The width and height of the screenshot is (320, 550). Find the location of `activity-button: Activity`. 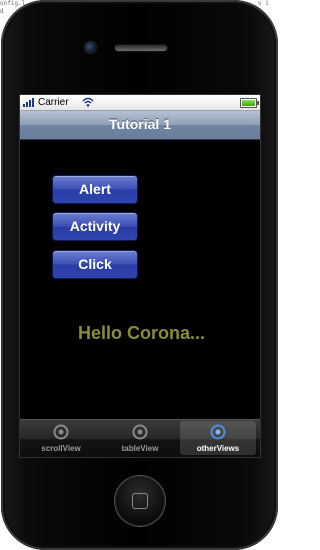

activity-button: Activity is located at coordinates (95, 226).